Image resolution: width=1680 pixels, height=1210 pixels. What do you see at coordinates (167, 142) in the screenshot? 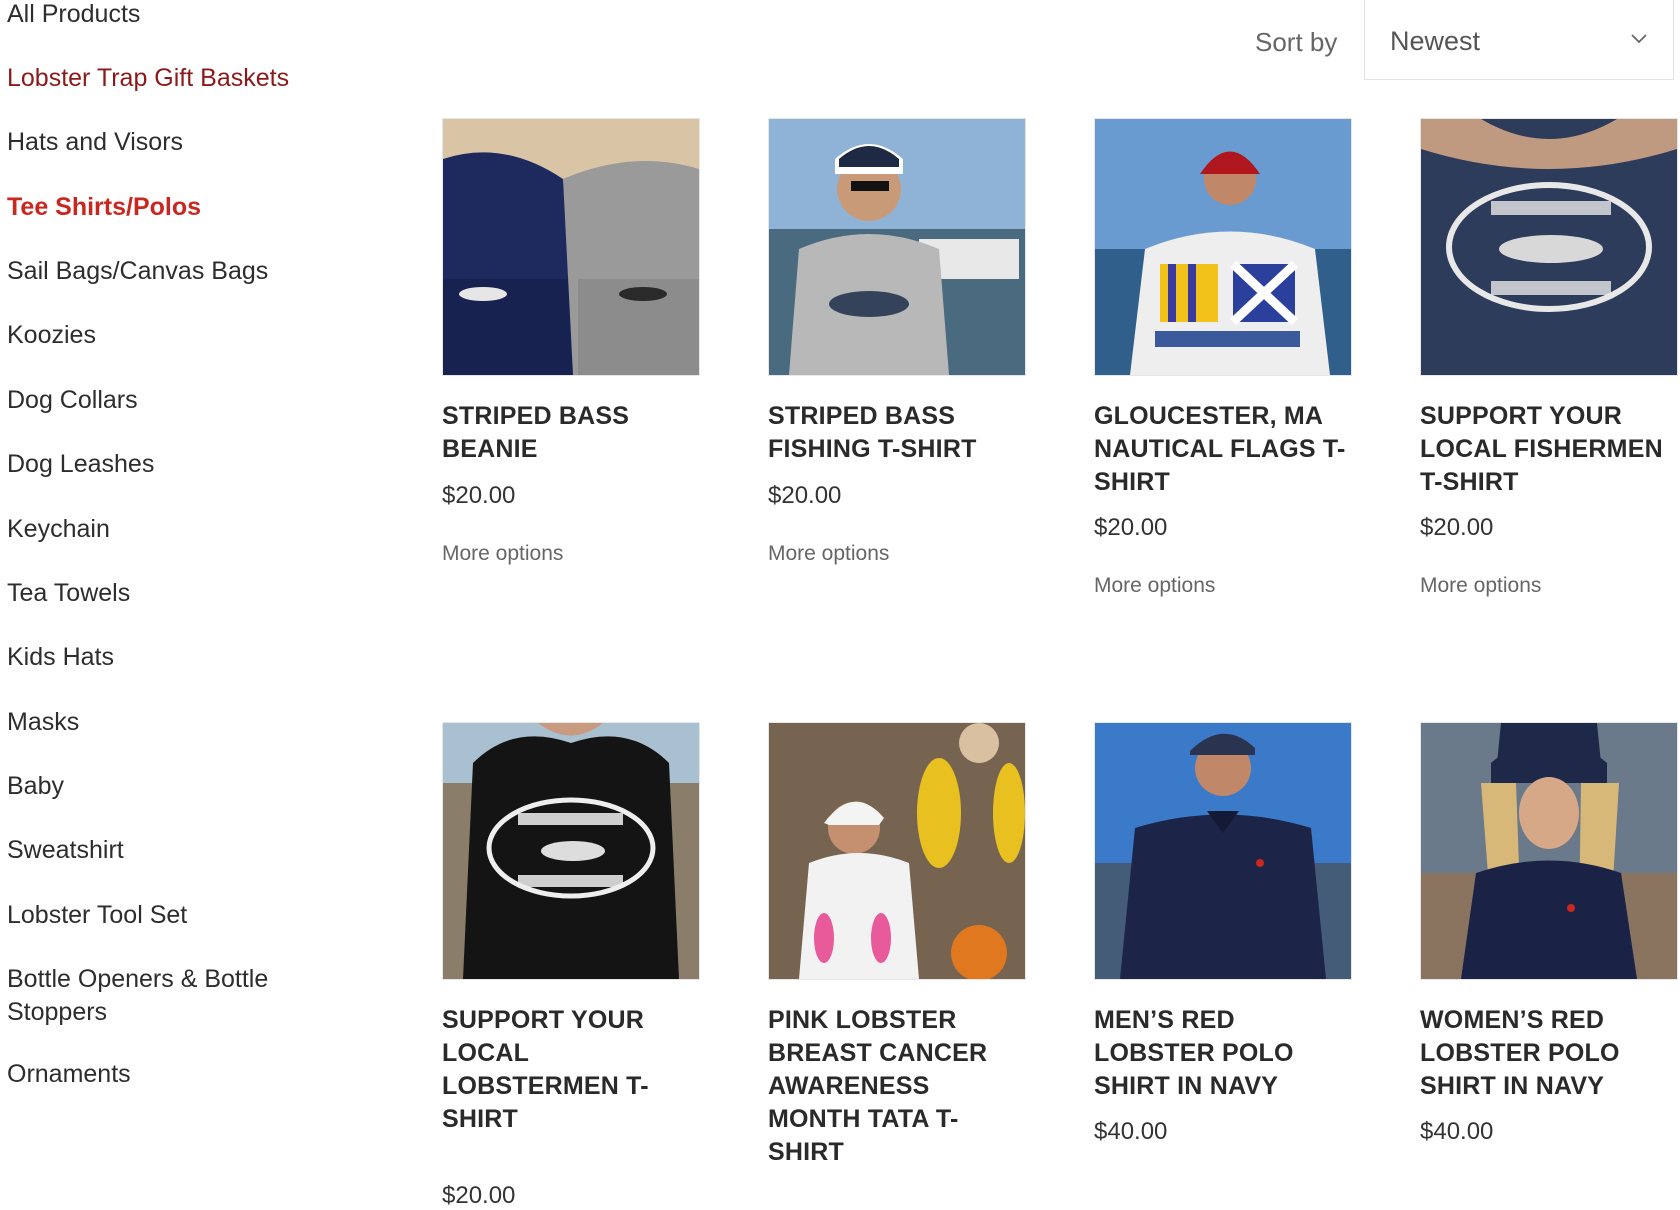
I see `category-hats-and-visors: Hats and Visors` at bounding box center [167, 142].